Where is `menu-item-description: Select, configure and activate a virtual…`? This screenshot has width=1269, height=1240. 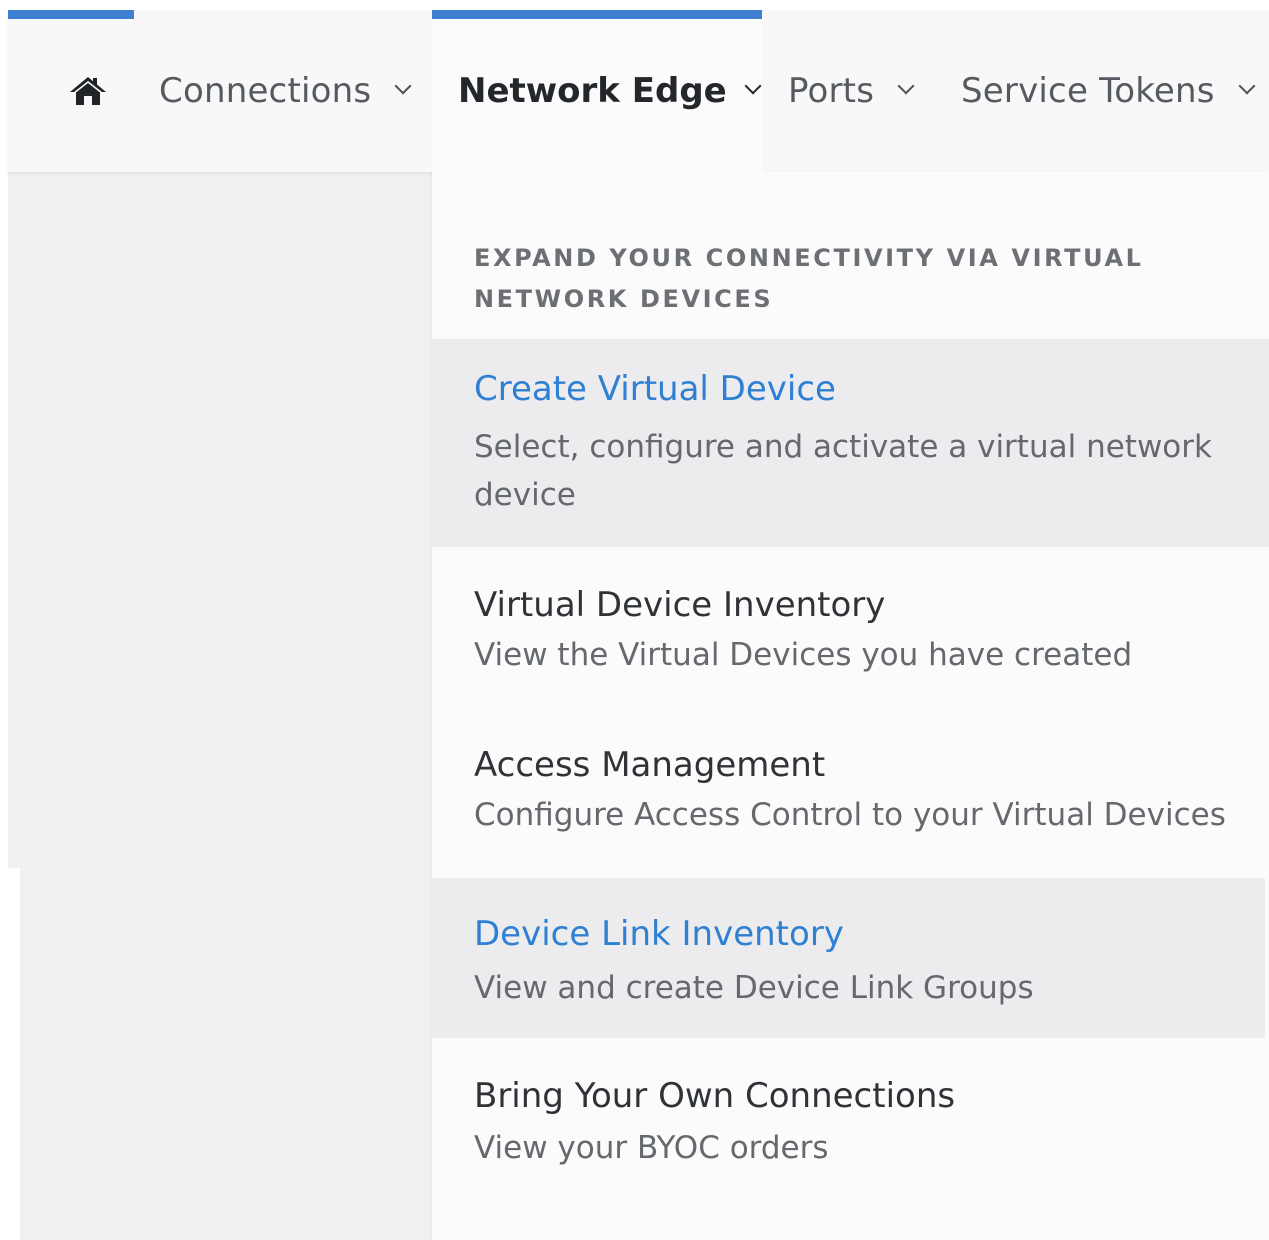 menu-item-description: Select, configure and activate a virtual… is located at coordinates (843, 471).